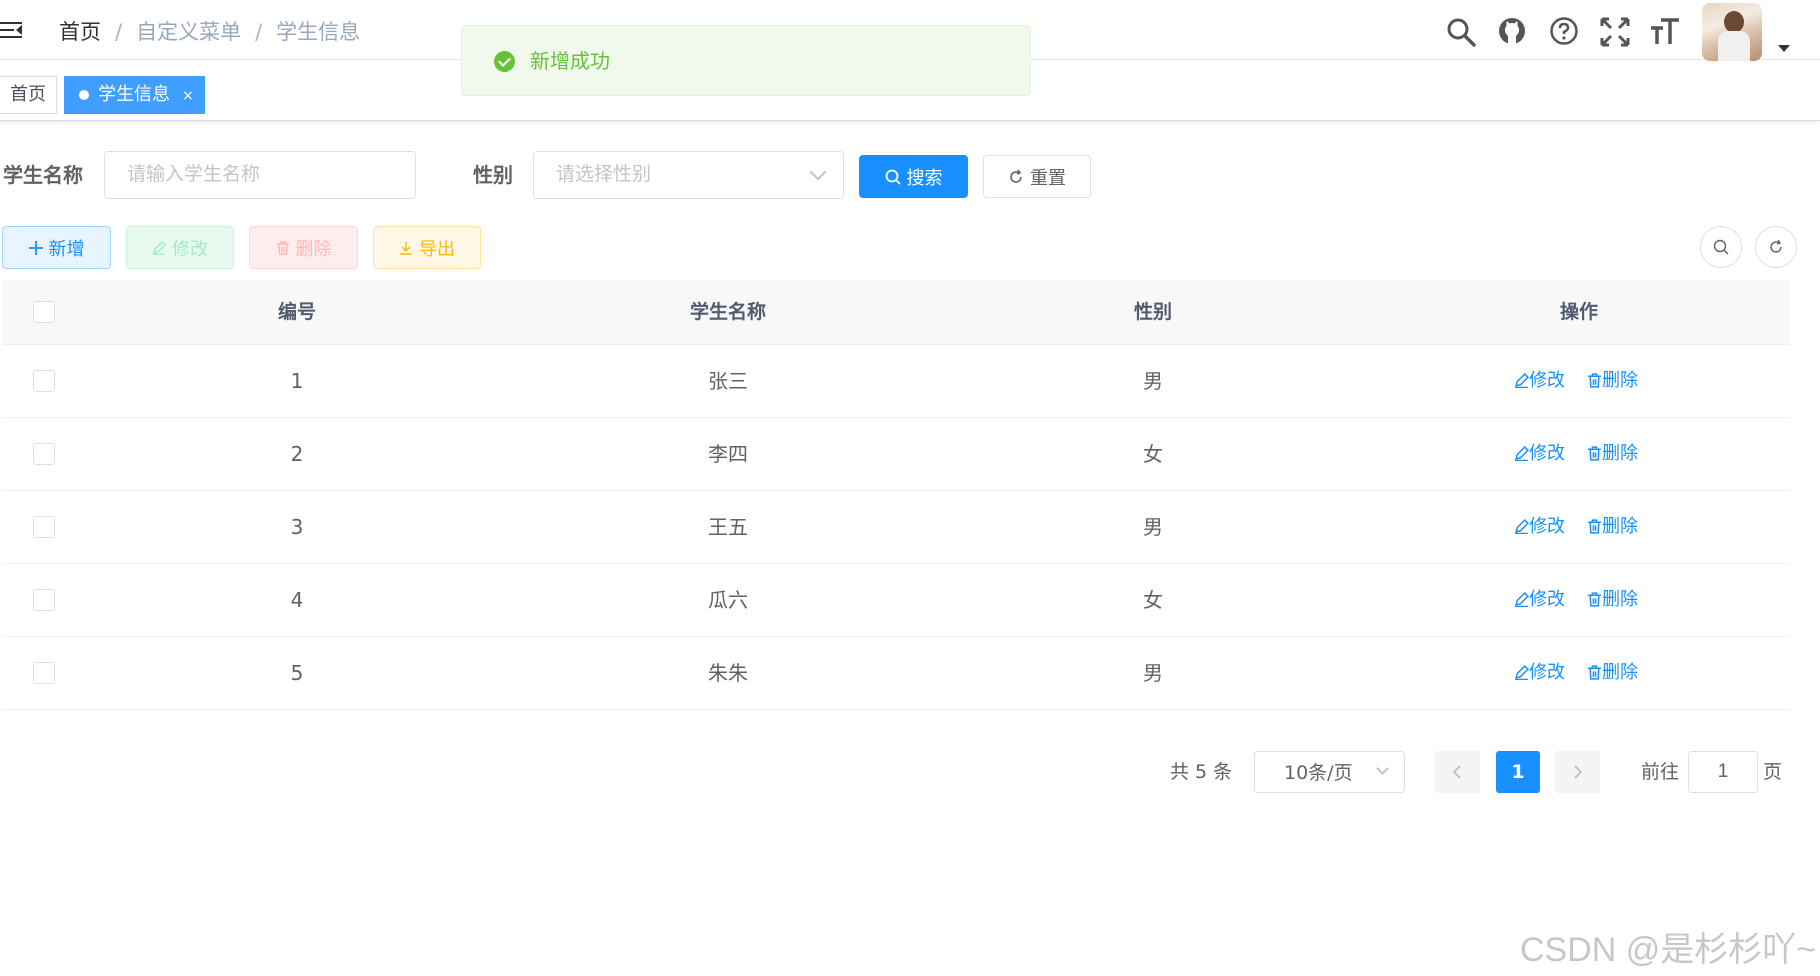 The height and width of the screenshot is (976, 1820). Describe the element at coordinates (56, 247) in the screenshot. I see `add-button: 新增` at that location.